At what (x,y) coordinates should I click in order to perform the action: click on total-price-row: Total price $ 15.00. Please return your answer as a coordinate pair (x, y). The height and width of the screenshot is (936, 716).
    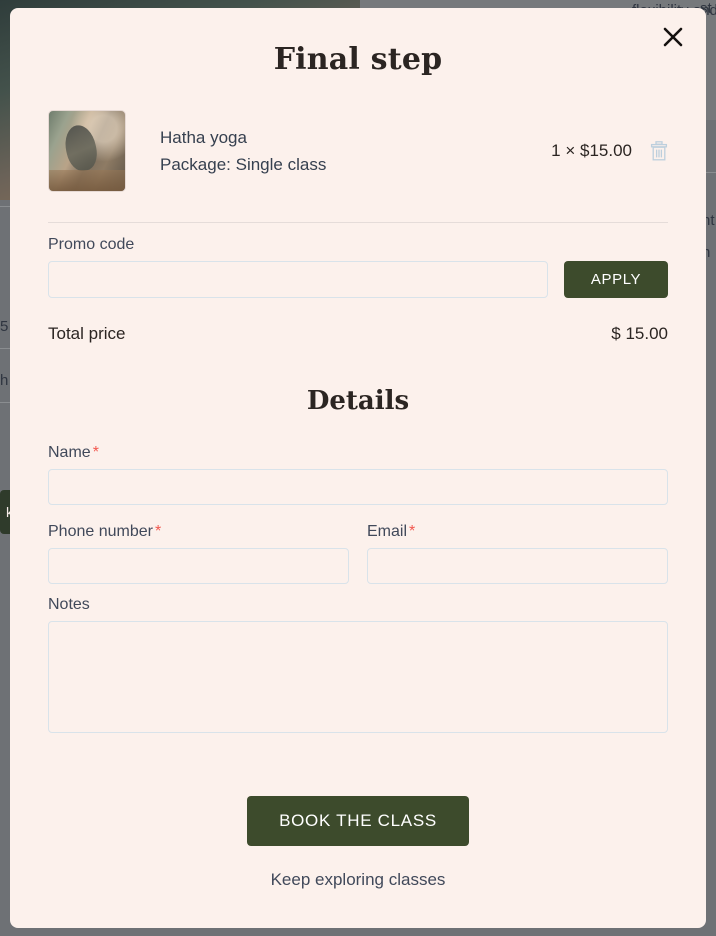
    Looking at the image, I should click on (358, 334).